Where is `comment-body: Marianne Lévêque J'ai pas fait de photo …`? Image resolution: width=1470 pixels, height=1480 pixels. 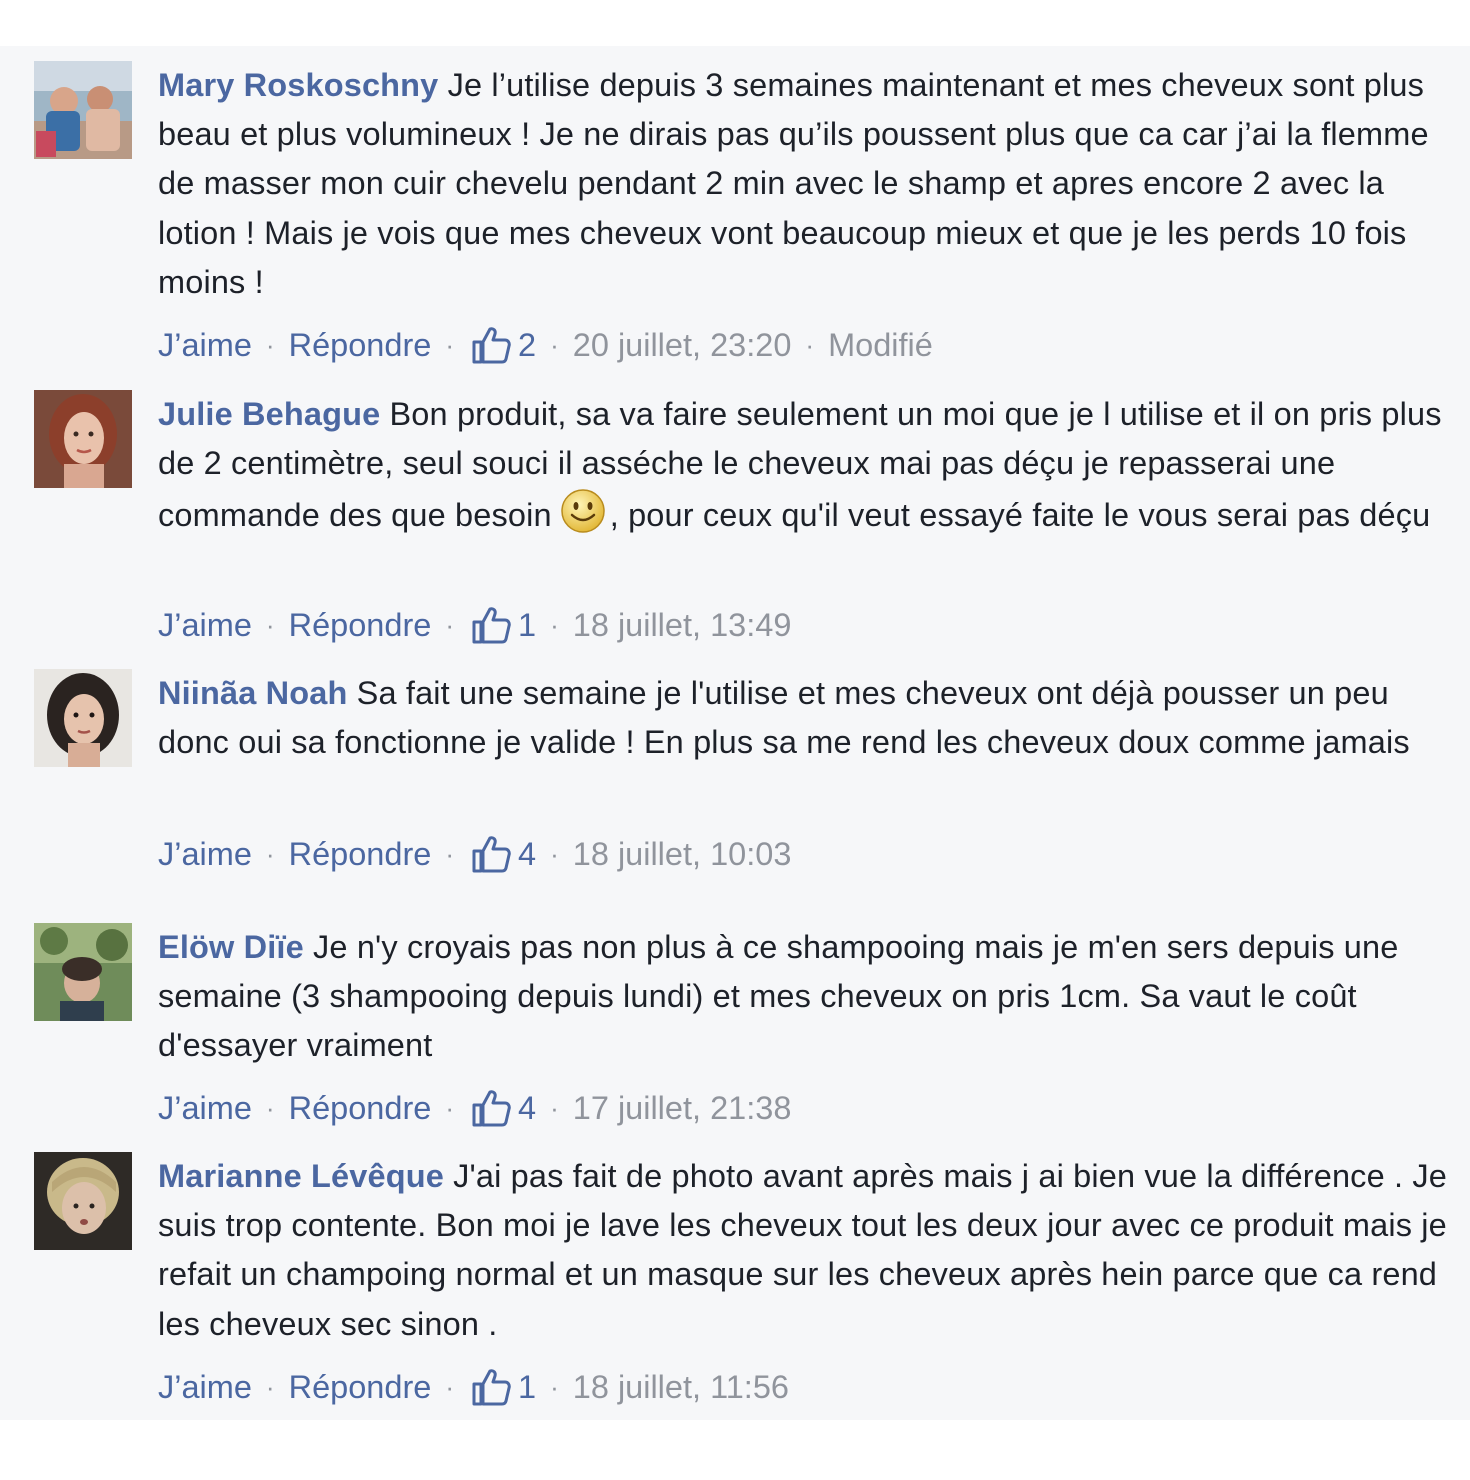 comment-body: Marianne Lévêque J'ai pas fait de photo … is located at coordinates (811, 1250).